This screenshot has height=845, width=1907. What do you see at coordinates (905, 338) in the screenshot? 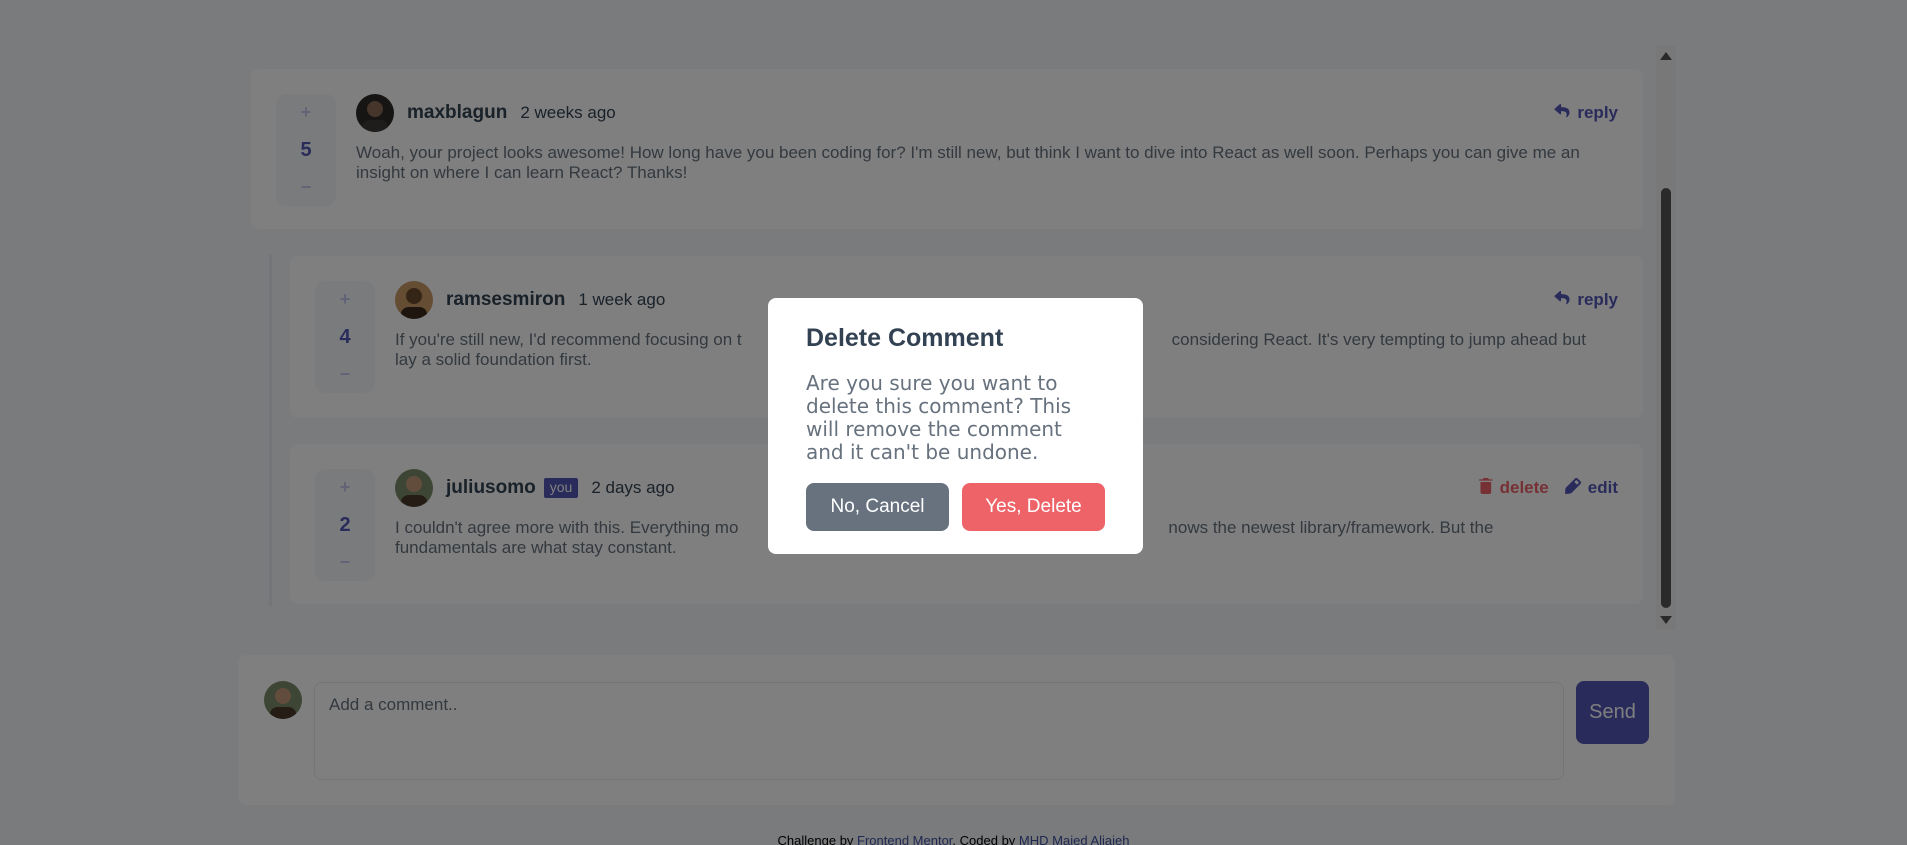
I see `modal-title: Delete Comment` at bounding box center [905, 338].